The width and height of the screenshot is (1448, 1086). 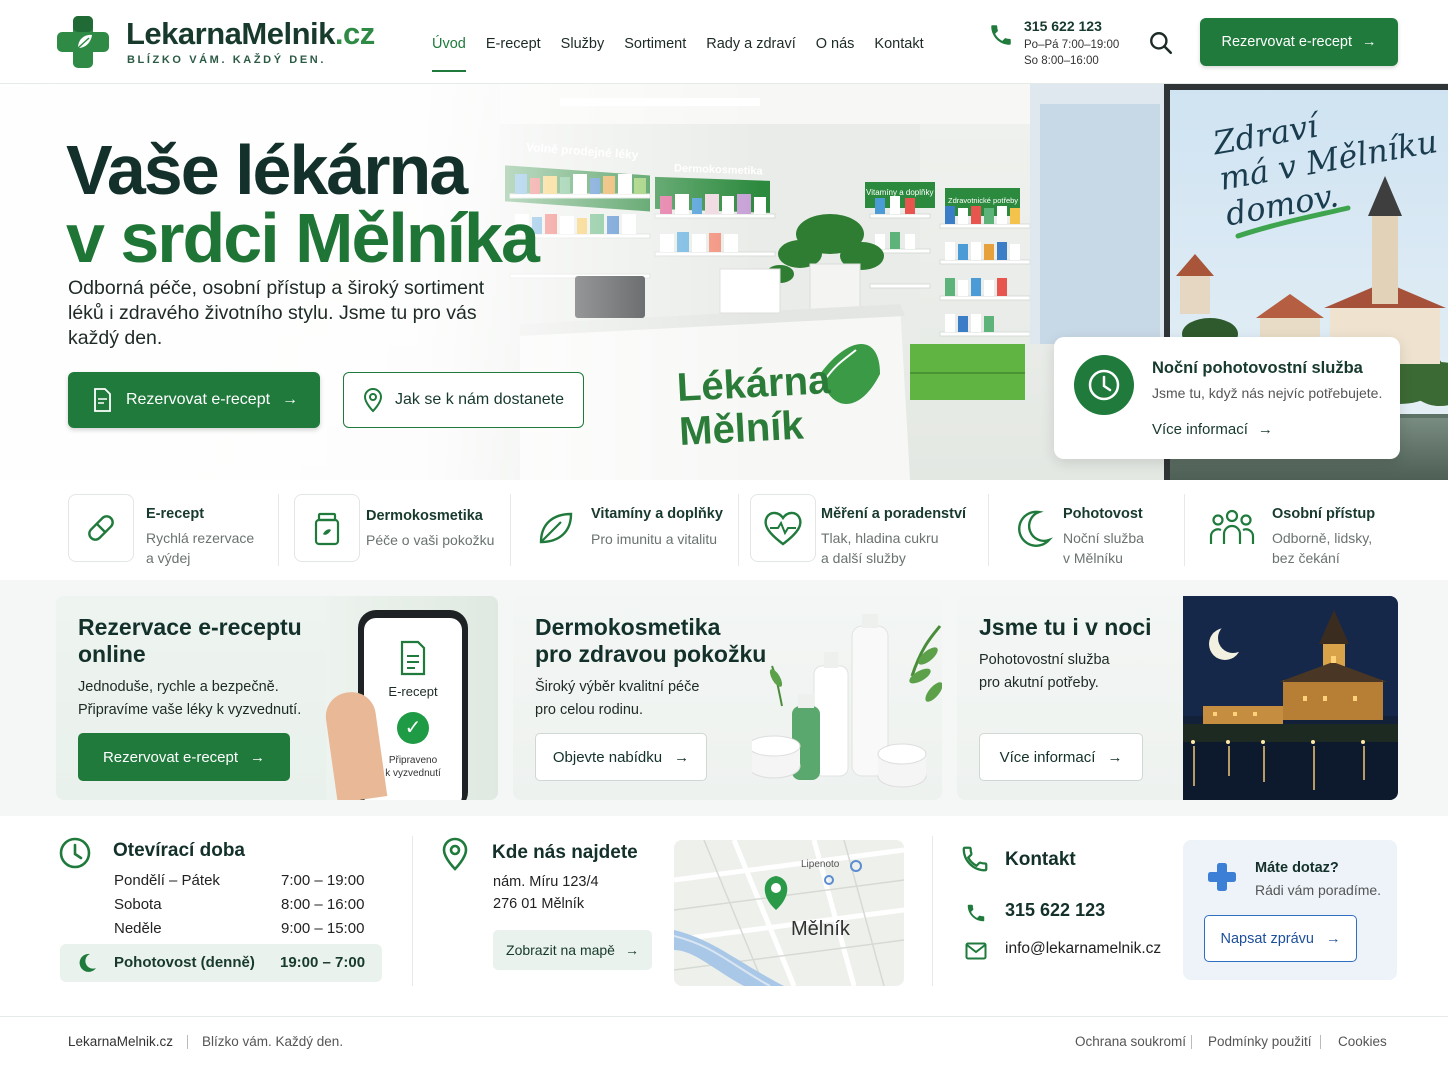 I want to click on feature-emergency: Pohotovost Noční služba v Mělníku, so click(x=1087, y=530).